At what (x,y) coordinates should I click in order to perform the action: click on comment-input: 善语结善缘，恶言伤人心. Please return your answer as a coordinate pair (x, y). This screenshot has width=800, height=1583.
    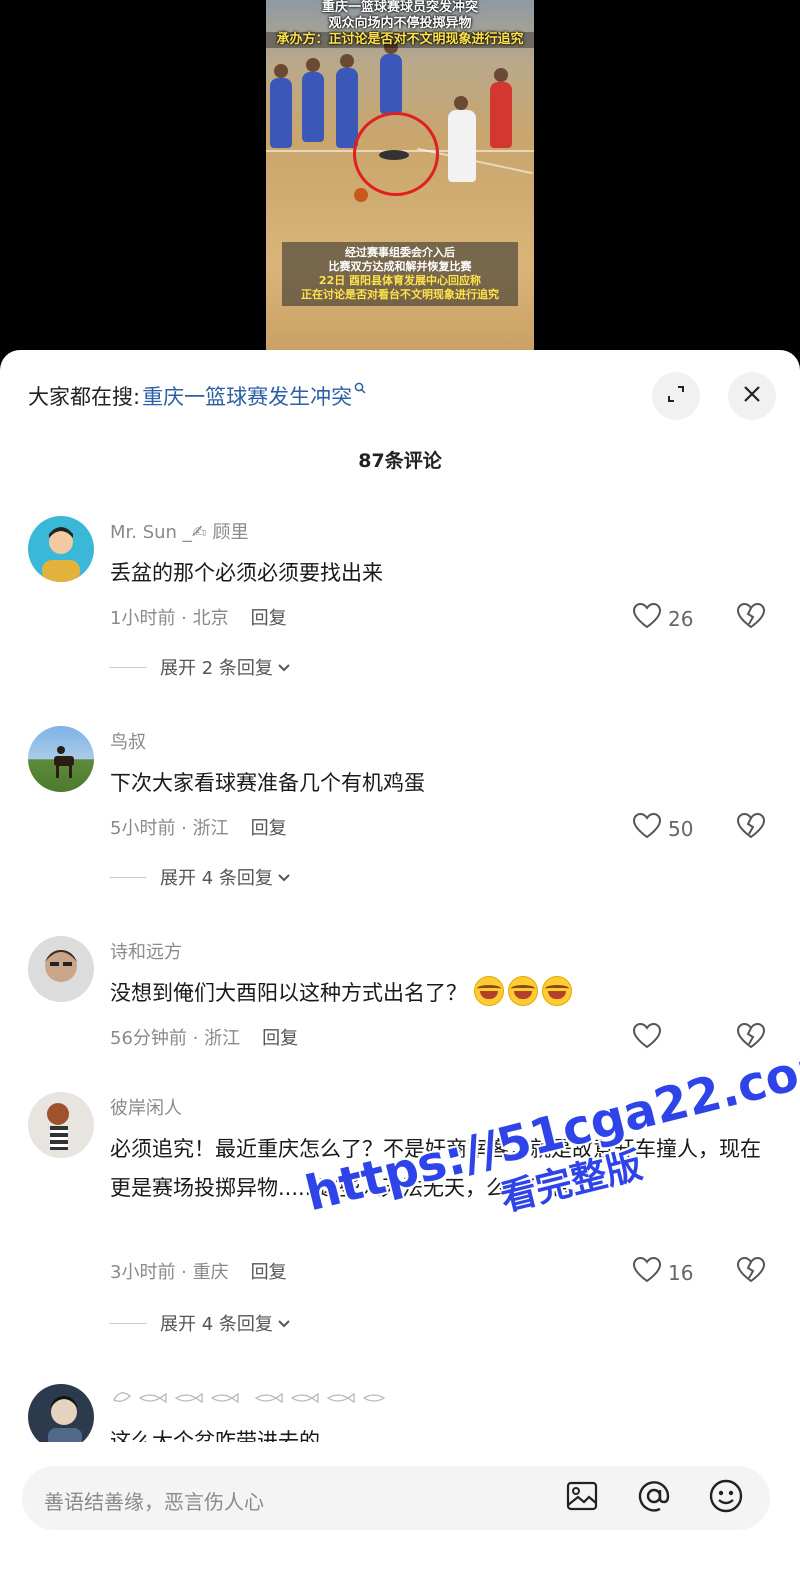
    Looking at the image, I should click on (396, 1498).